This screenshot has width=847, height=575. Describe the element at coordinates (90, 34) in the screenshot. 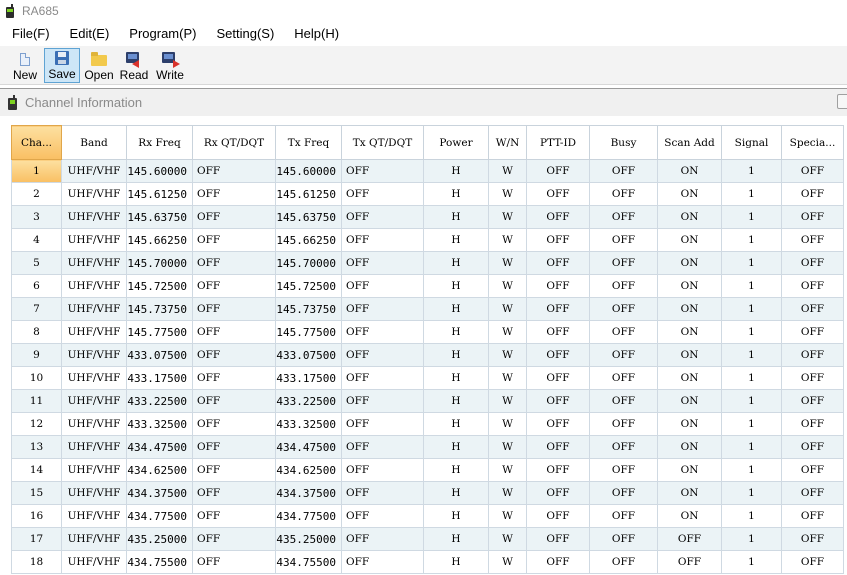

I see `menu-edit: Edit(E)` at that location.